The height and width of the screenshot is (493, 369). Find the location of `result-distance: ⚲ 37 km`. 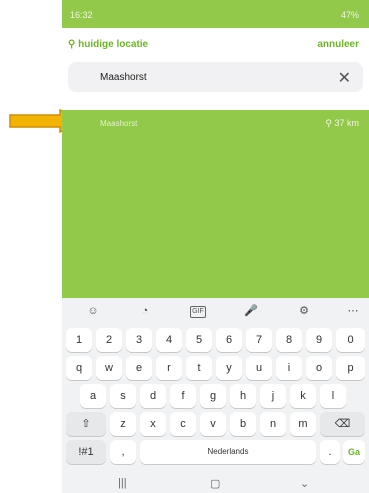

result-distance: ⚲ 37 km is located at coordinates (342, 123).